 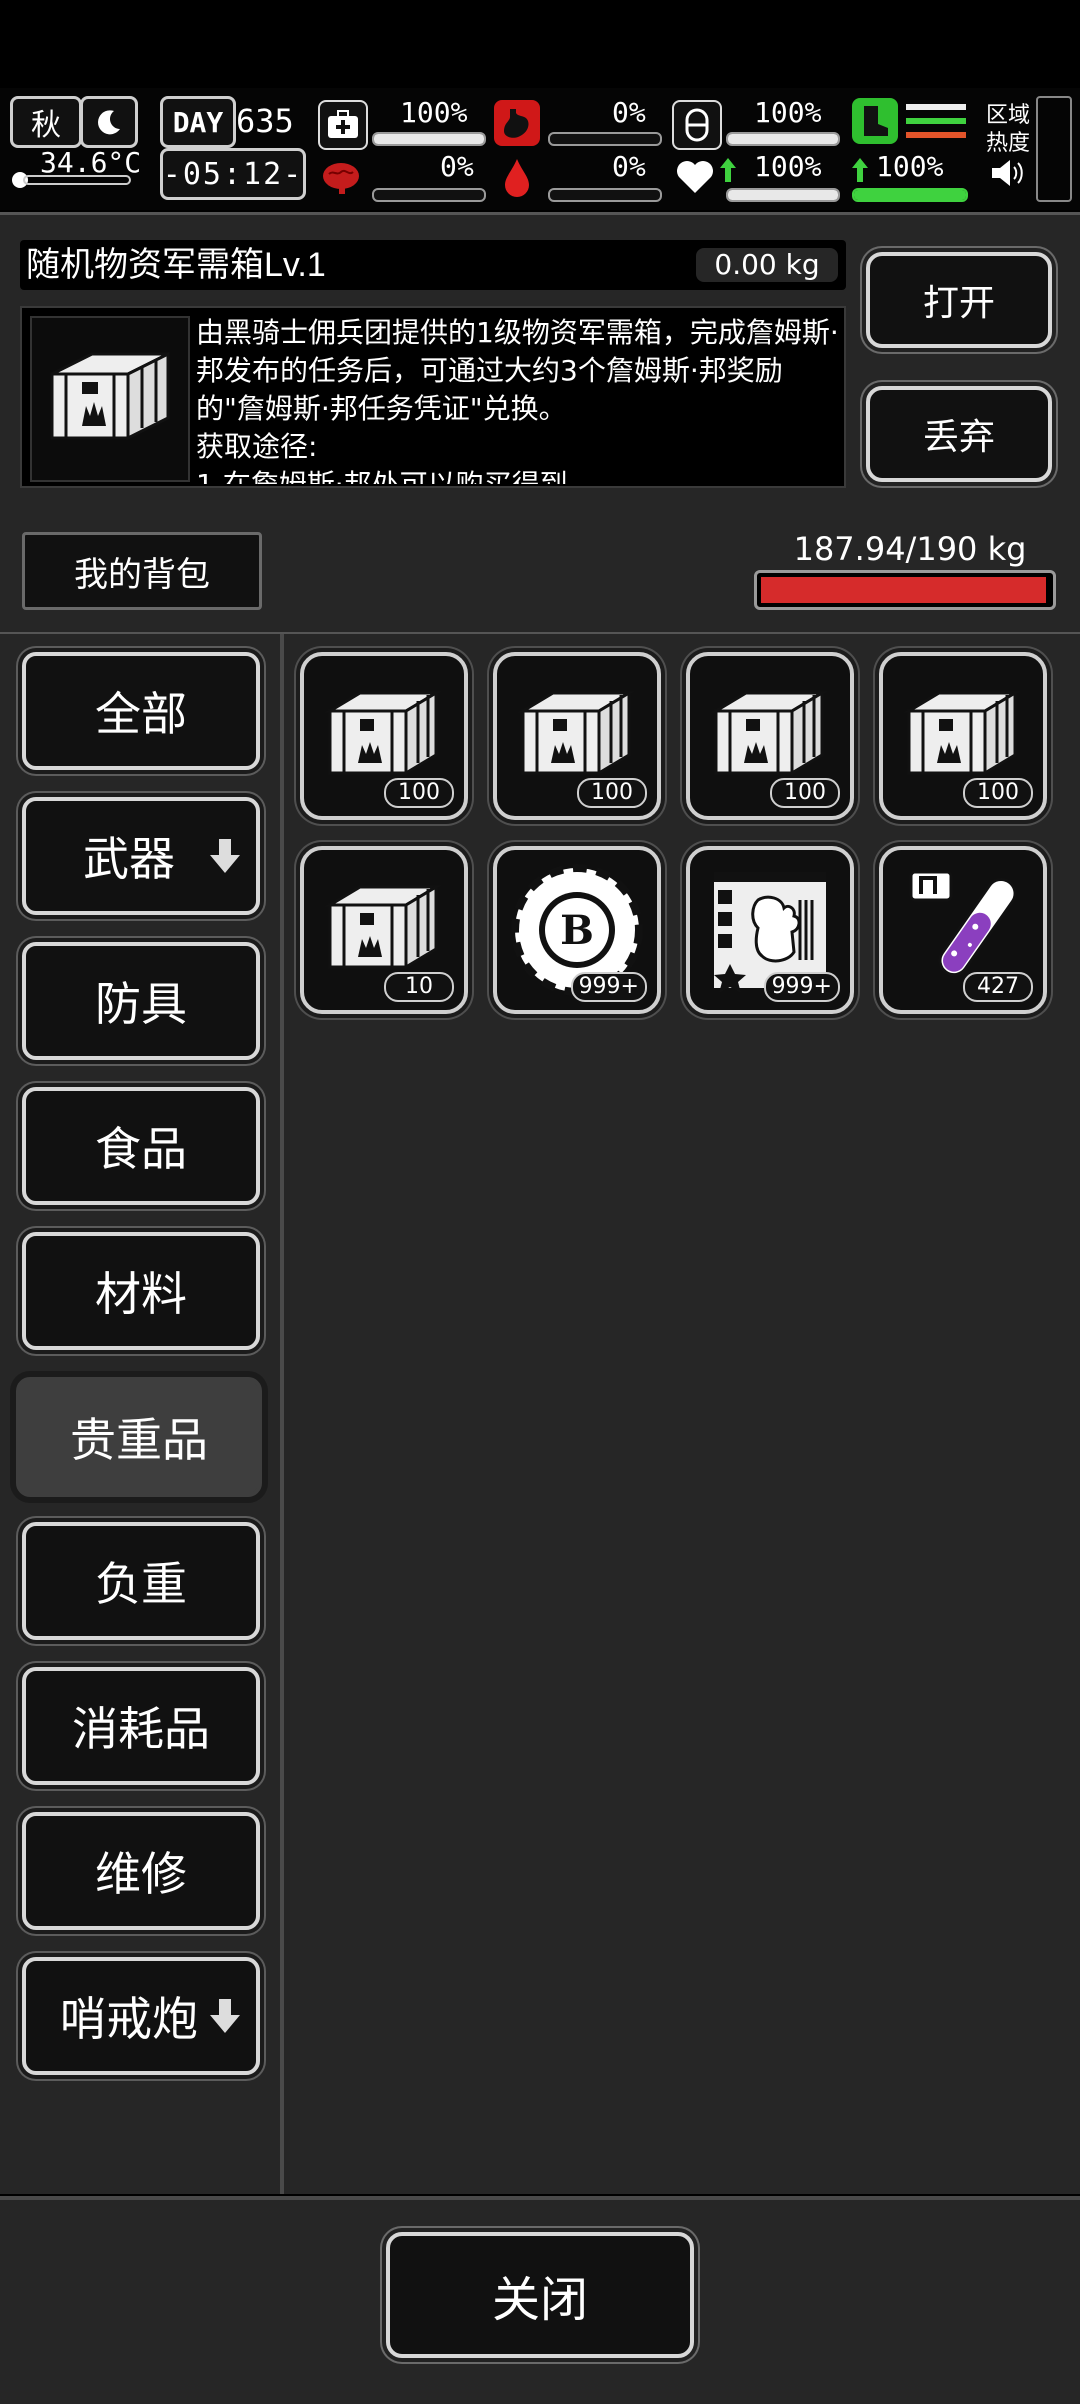 I want to click on heart-icon, so click(x=695, y=177).